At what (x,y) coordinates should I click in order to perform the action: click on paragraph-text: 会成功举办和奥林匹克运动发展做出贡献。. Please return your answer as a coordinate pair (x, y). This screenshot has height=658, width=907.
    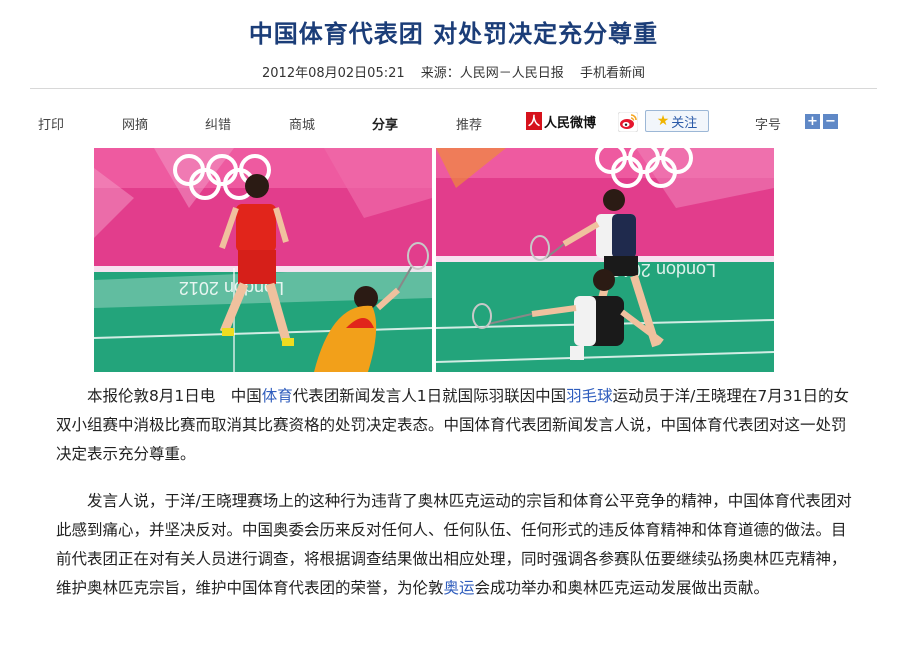
    Looking at the image, I should click on (622, 588).